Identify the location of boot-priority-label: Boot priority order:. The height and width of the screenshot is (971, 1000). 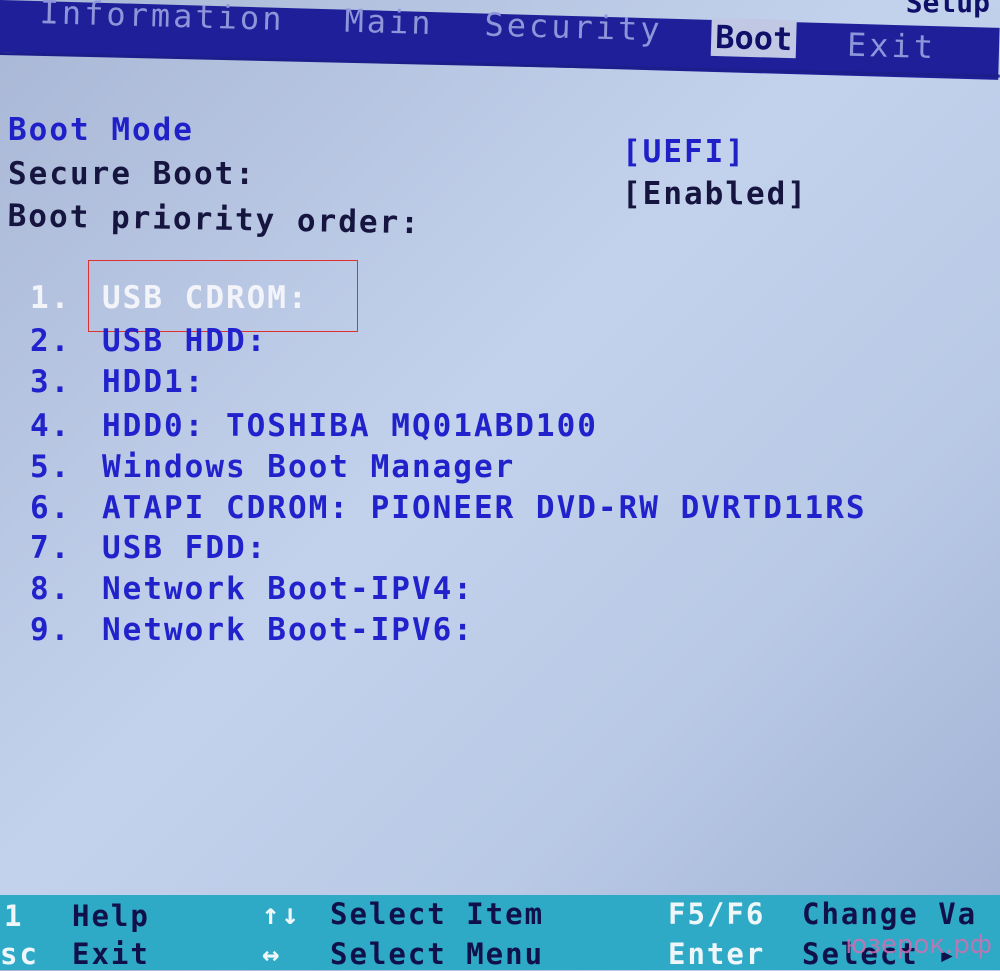
(214, 220).